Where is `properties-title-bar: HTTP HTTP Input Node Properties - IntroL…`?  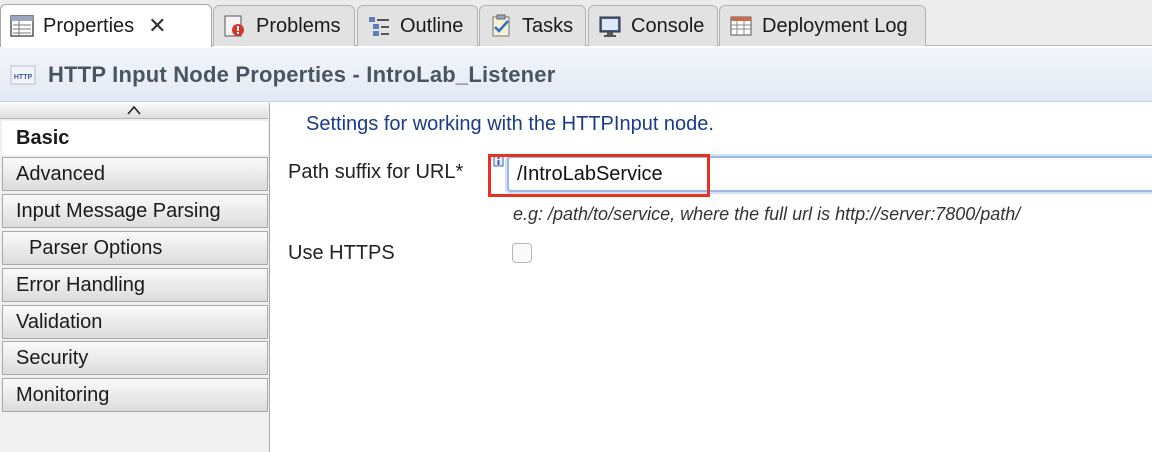
properties-title-bar: HTTP HTTP Input Node Properties - IntroL… is located at coordinates (576, 75).